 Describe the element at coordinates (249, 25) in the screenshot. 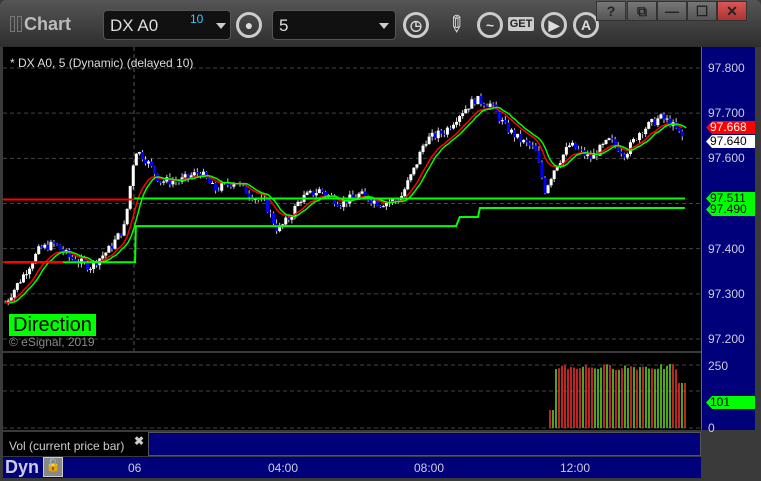

I see `settings-gear-icon: ●` at that location.